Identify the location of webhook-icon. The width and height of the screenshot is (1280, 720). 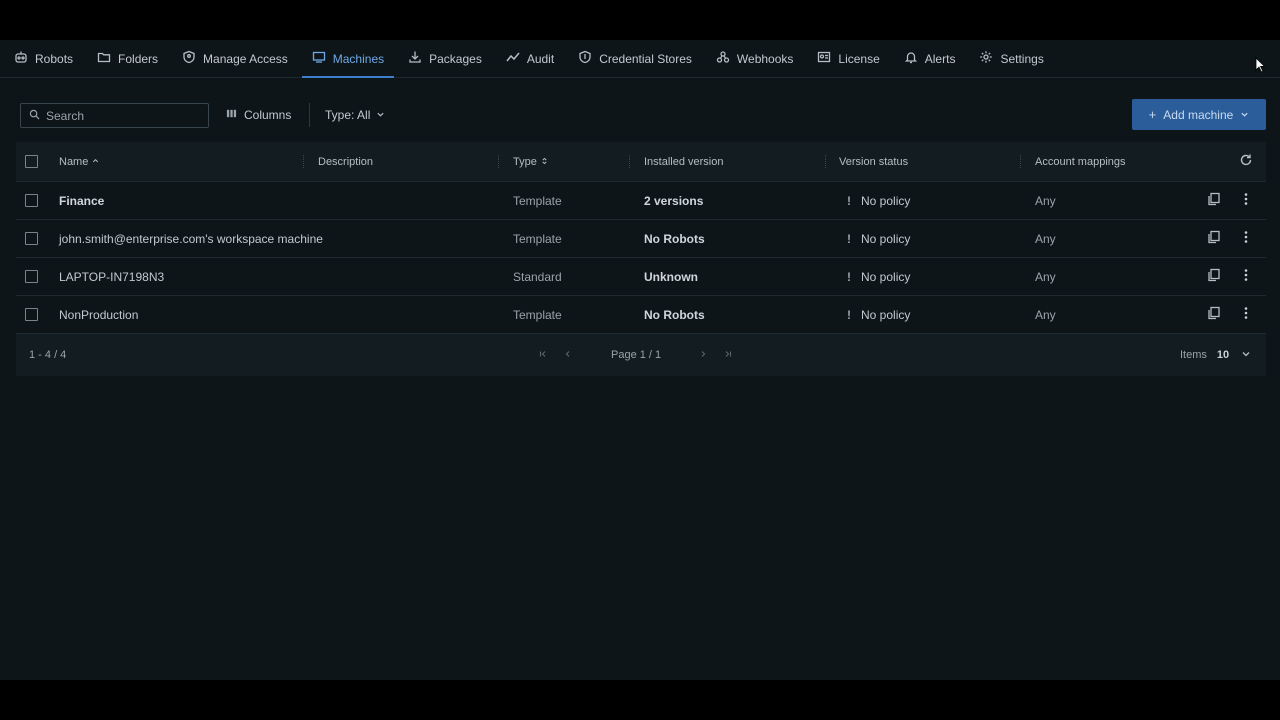
(723, 58).